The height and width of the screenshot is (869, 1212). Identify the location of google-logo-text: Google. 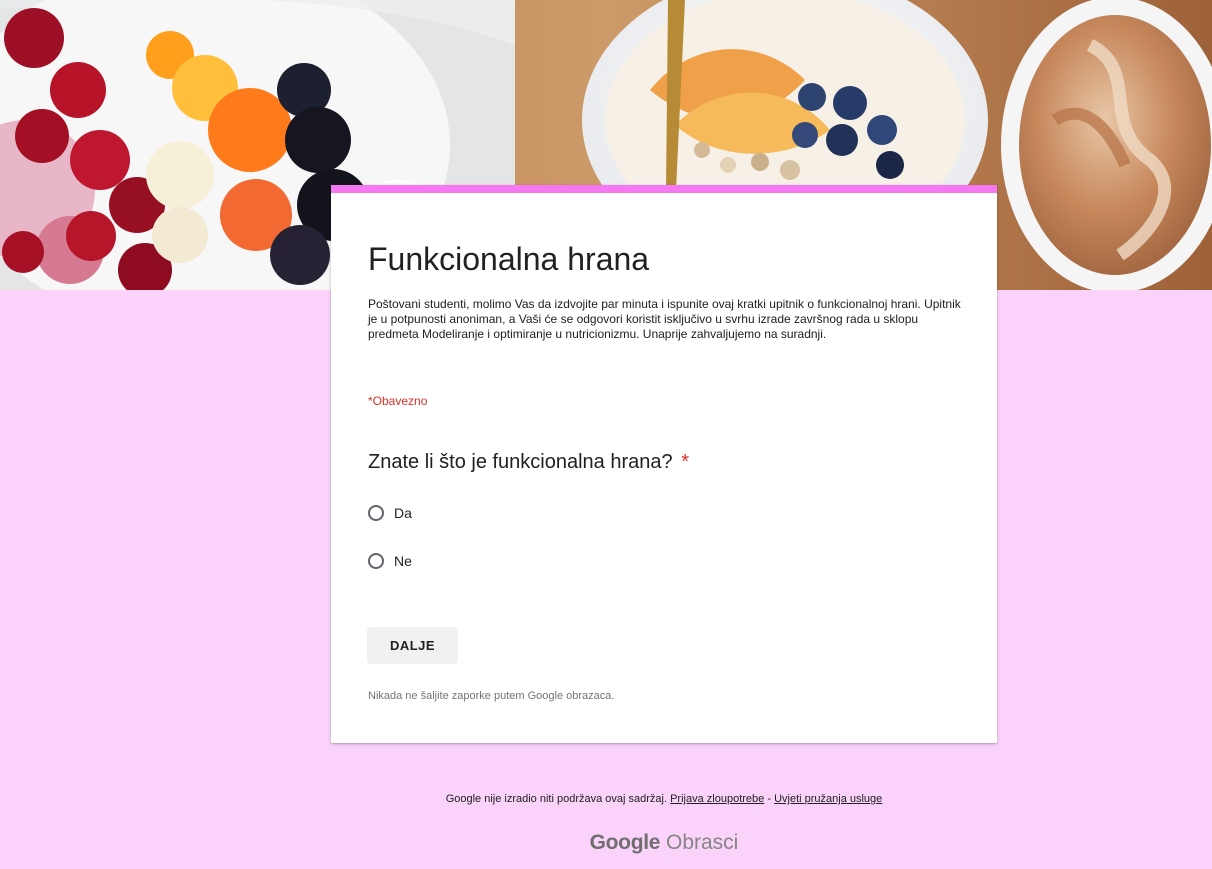
(625, 842).